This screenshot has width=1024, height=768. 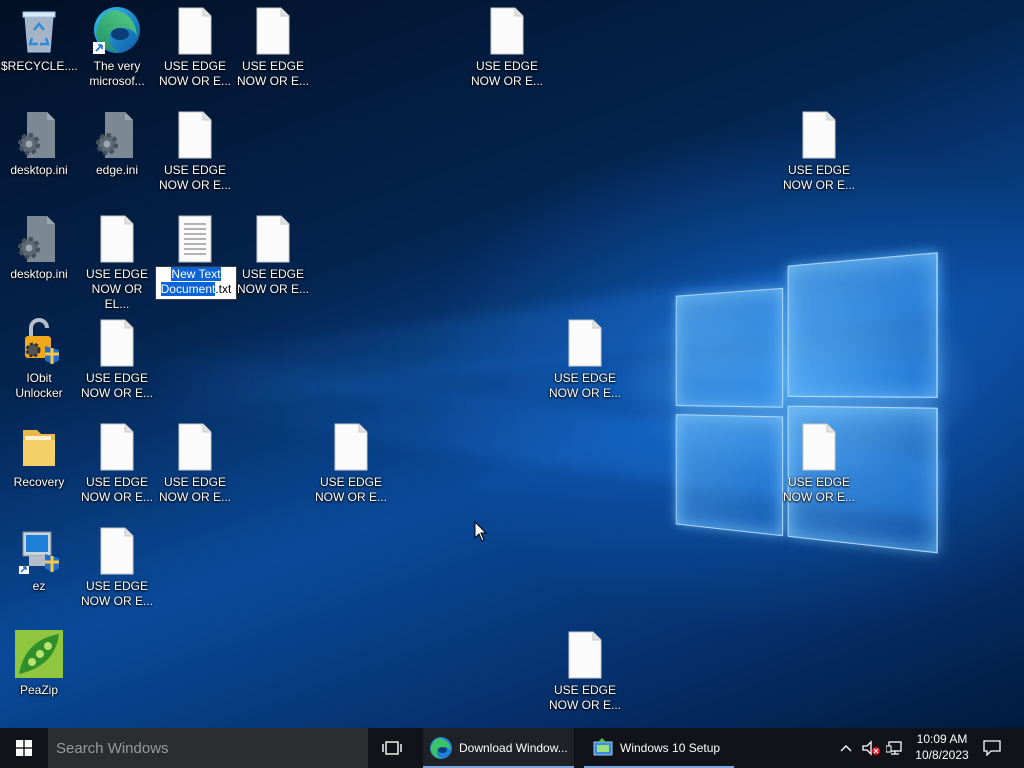 I want to click on icon-label: IObit, so click(x=39, y=378).